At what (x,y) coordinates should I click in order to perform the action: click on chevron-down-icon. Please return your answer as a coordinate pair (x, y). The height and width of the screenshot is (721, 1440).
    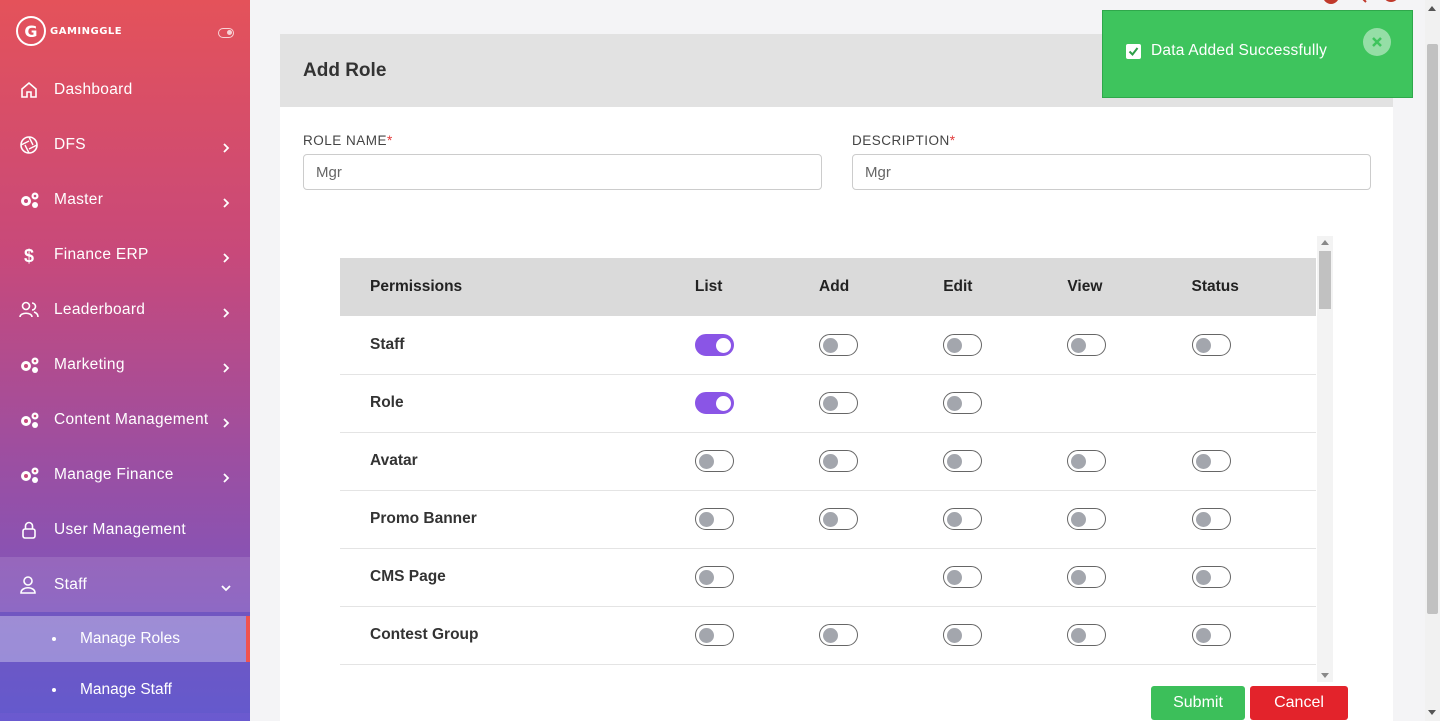
    Looking at the image, I should click on (226, 585).